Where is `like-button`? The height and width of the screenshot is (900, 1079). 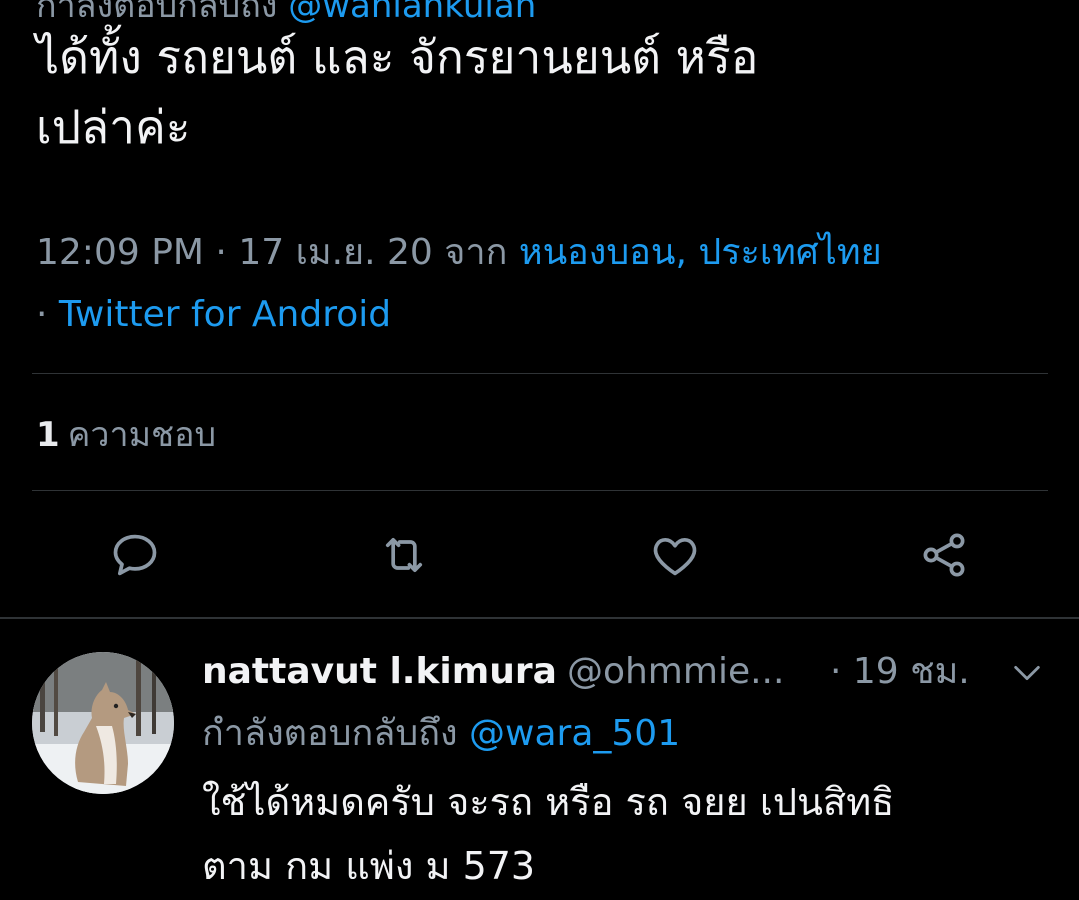 like-button is located at coordinates (675, 555).